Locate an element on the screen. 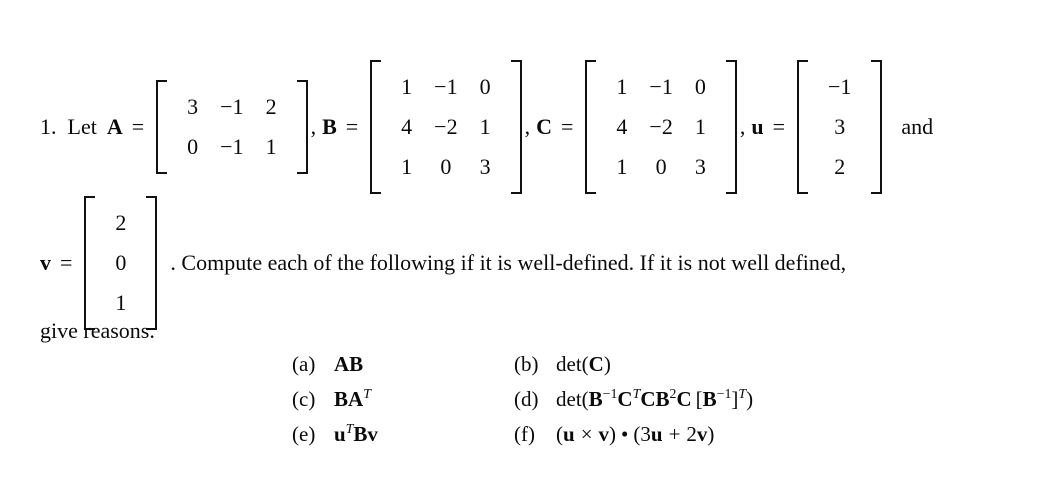 The image size is (1042, 503). equals-sign-v: = is located at coordinates (66, 262).